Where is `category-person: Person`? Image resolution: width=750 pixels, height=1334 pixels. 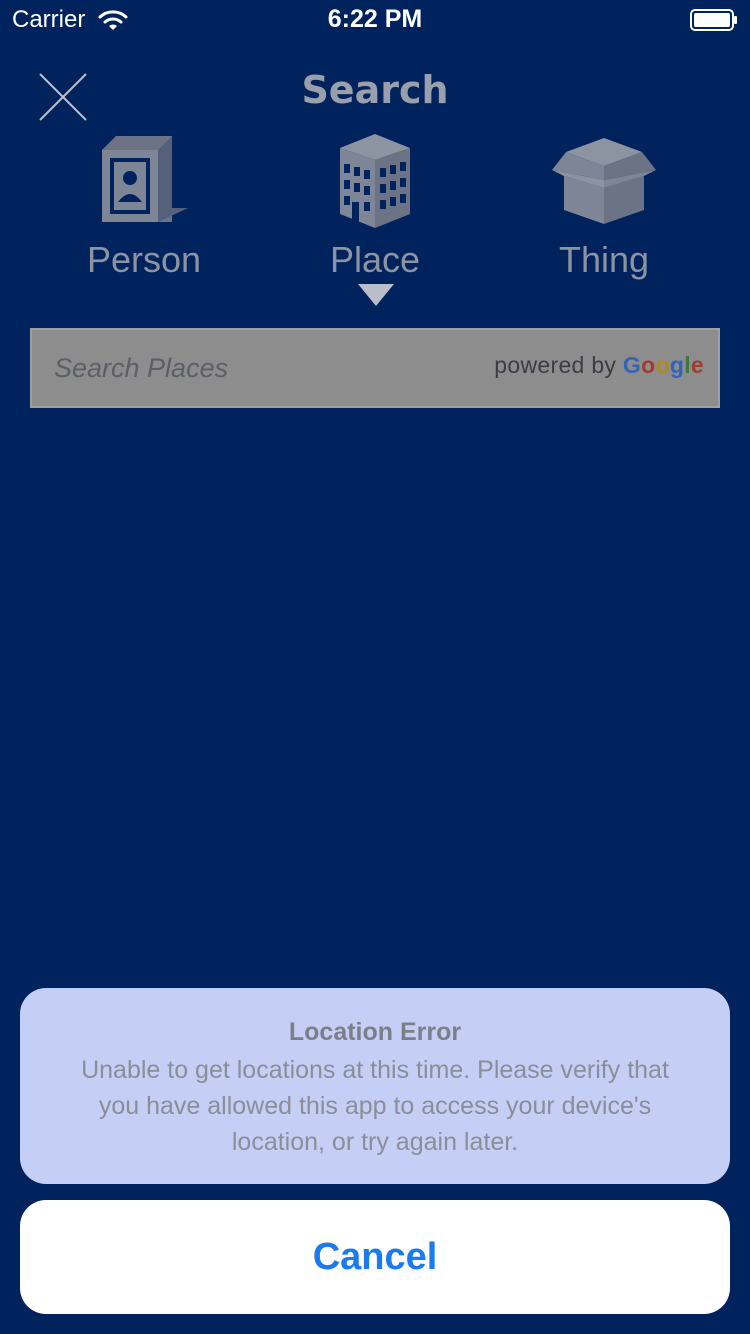 category-person: Person is located at coordinates (144, 205).